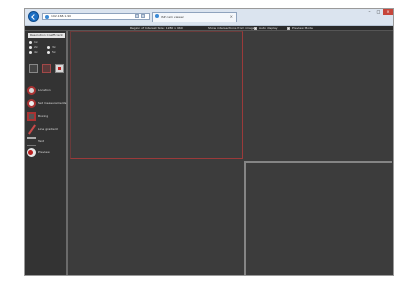 The height and width of the screenshot is (282, 401). Describe the element at coordinates (388, 12) in the screenshot. I see `close-window-button: ×` at that location.